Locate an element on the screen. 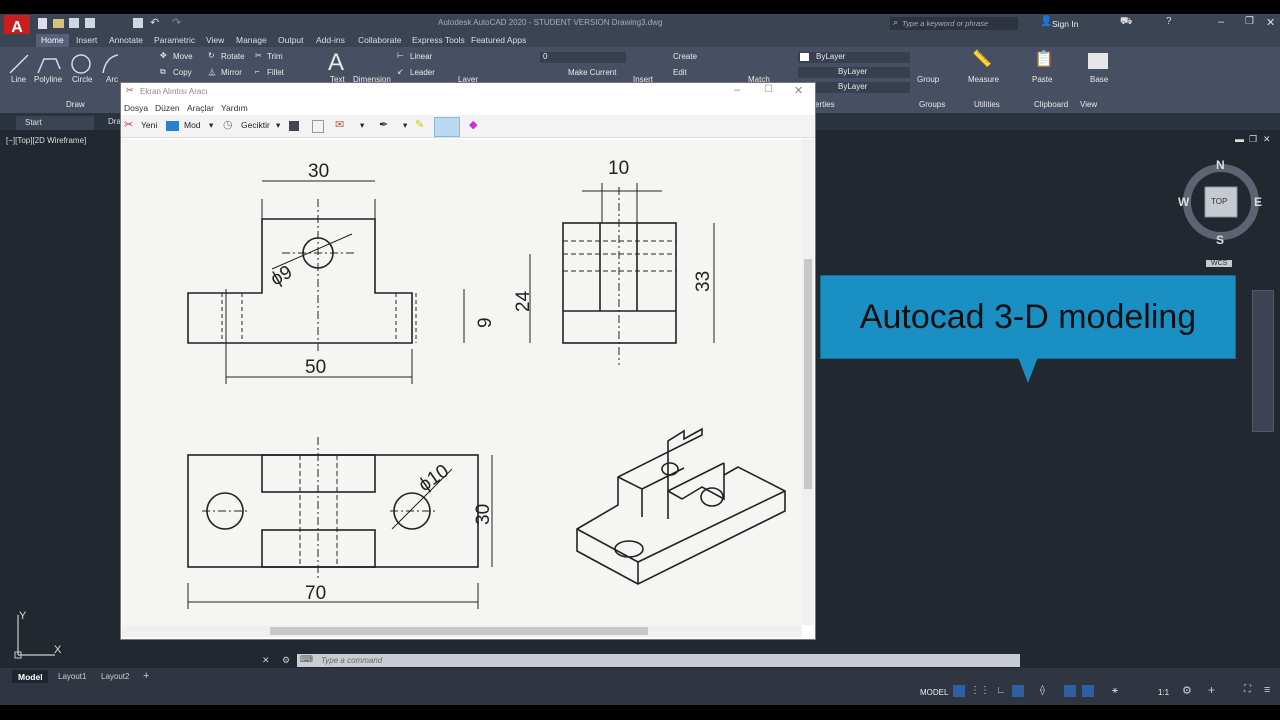 This screenshot has height=720, width=1280. compass-e: E is located at coordinates (1258, 202).